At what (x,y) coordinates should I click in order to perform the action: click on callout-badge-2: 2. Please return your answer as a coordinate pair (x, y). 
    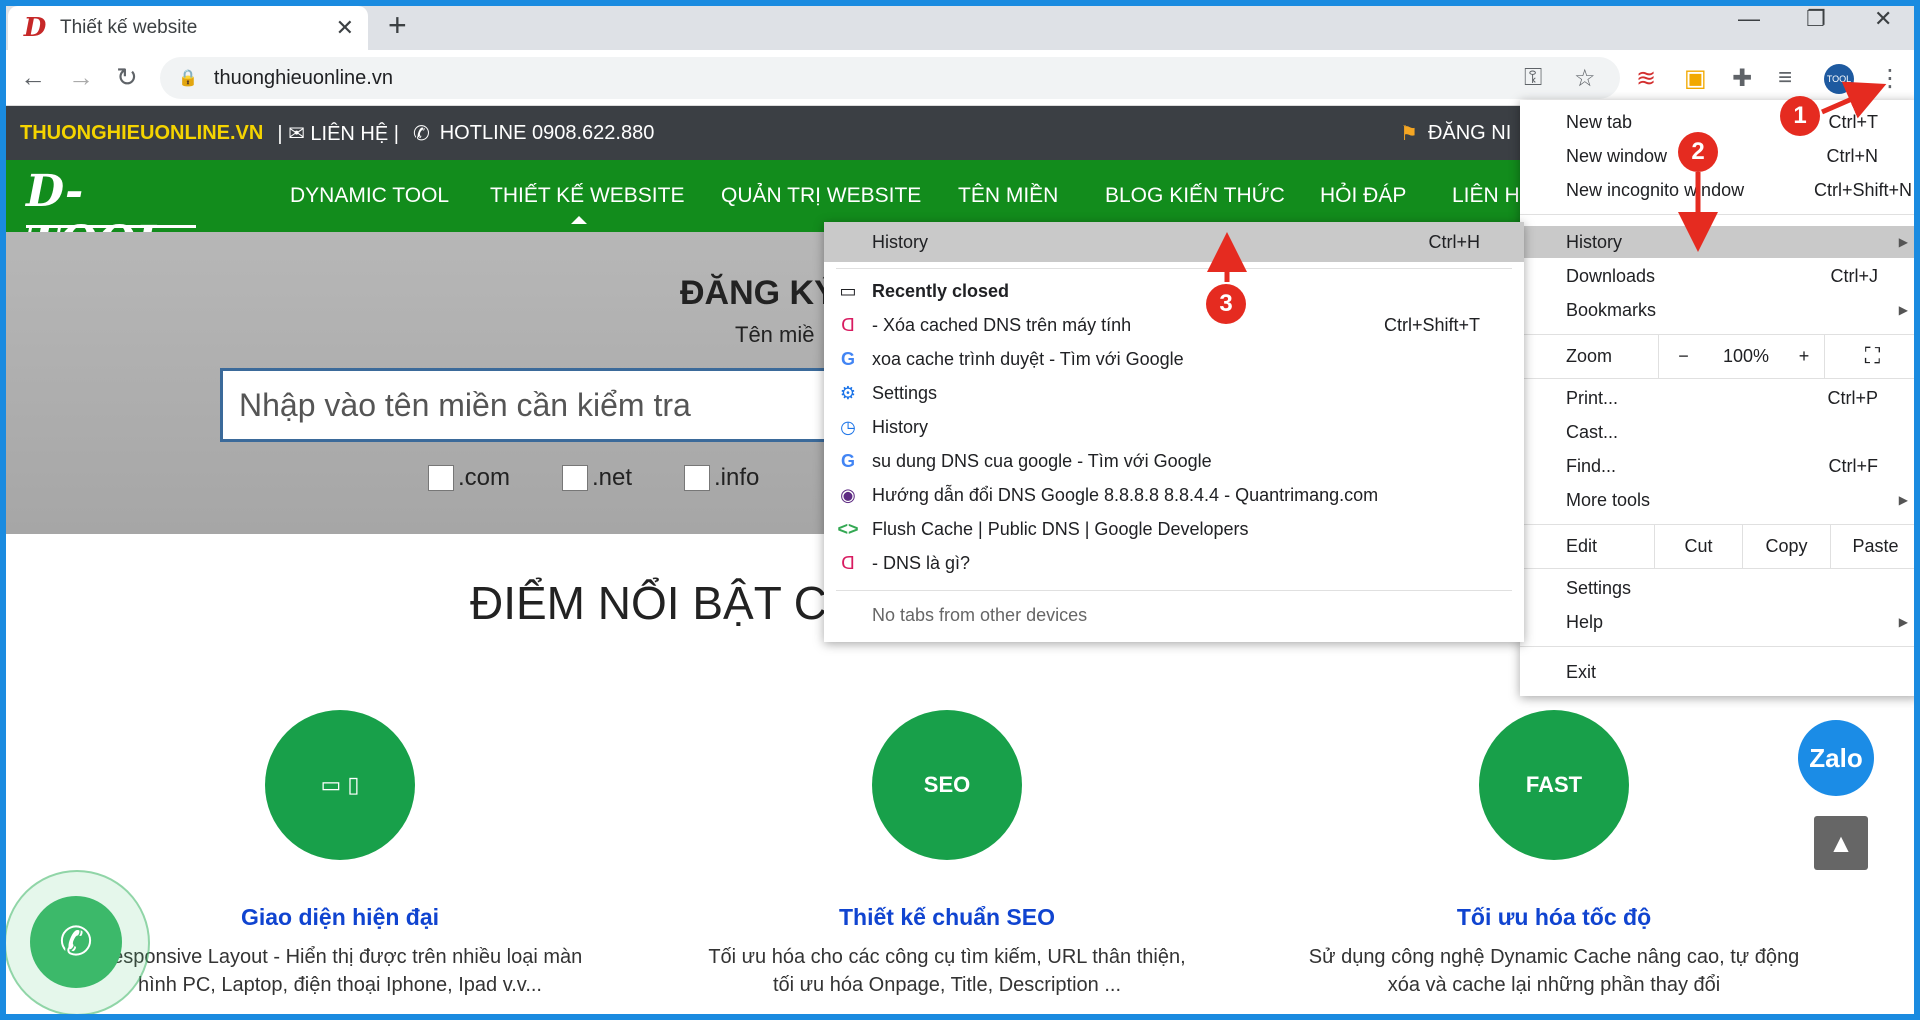
    Looking at the image, I should click on (1698, 152).